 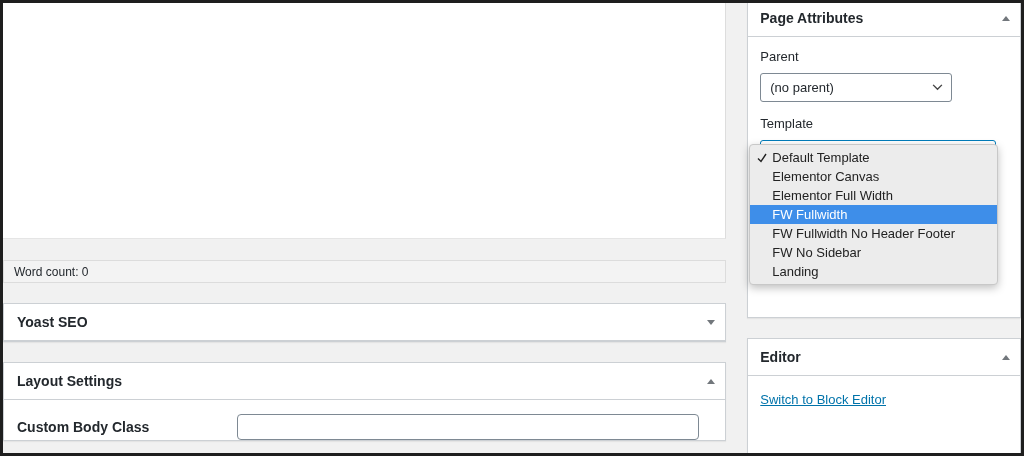 I want to click on field-label: Custom Body Class, so click(x=84, y=427).